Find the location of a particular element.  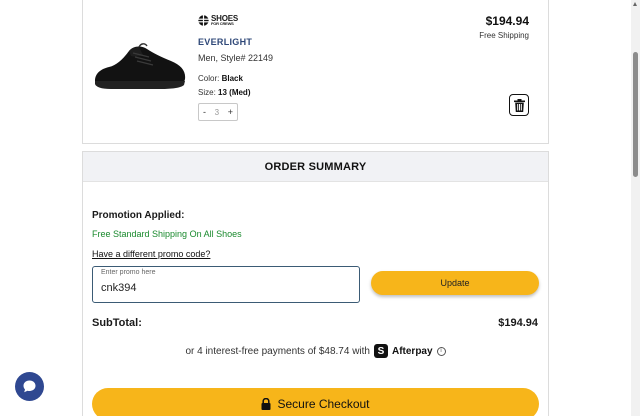

quantity-decrease-button: - is located at coordinates (204, 112).